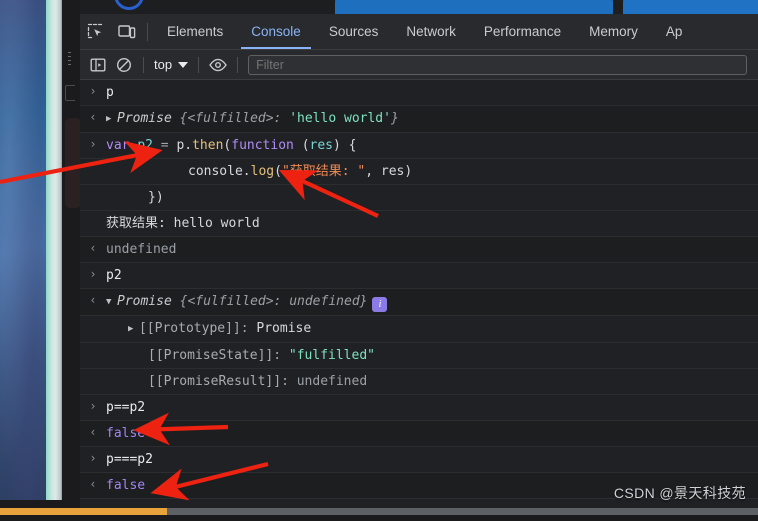 The width and height of the screenshot is (758, 521). I want to click on tab-console: Console, so click(276, 31).